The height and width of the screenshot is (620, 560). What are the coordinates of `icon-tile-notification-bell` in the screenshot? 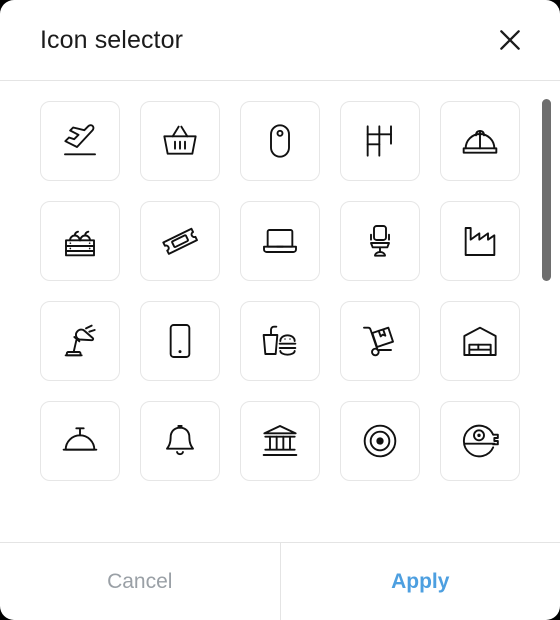 It's located at (180, 441).